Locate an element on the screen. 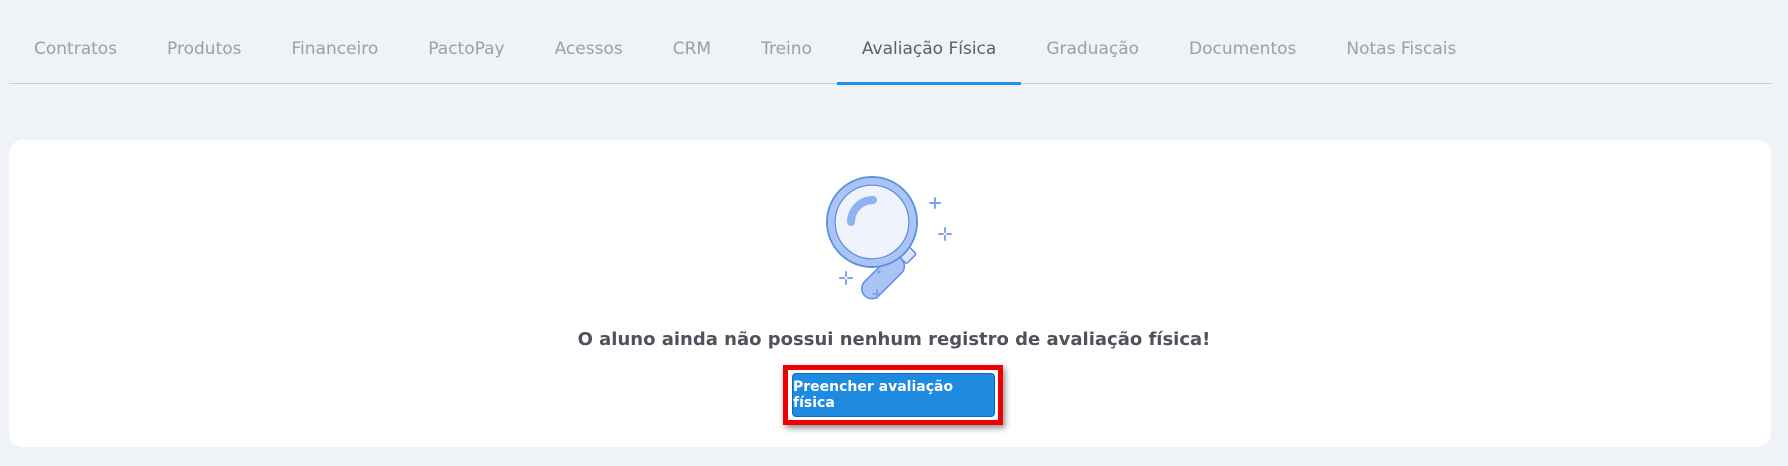  tab-documentos: Documentos is located at coordinates (1242, 41).